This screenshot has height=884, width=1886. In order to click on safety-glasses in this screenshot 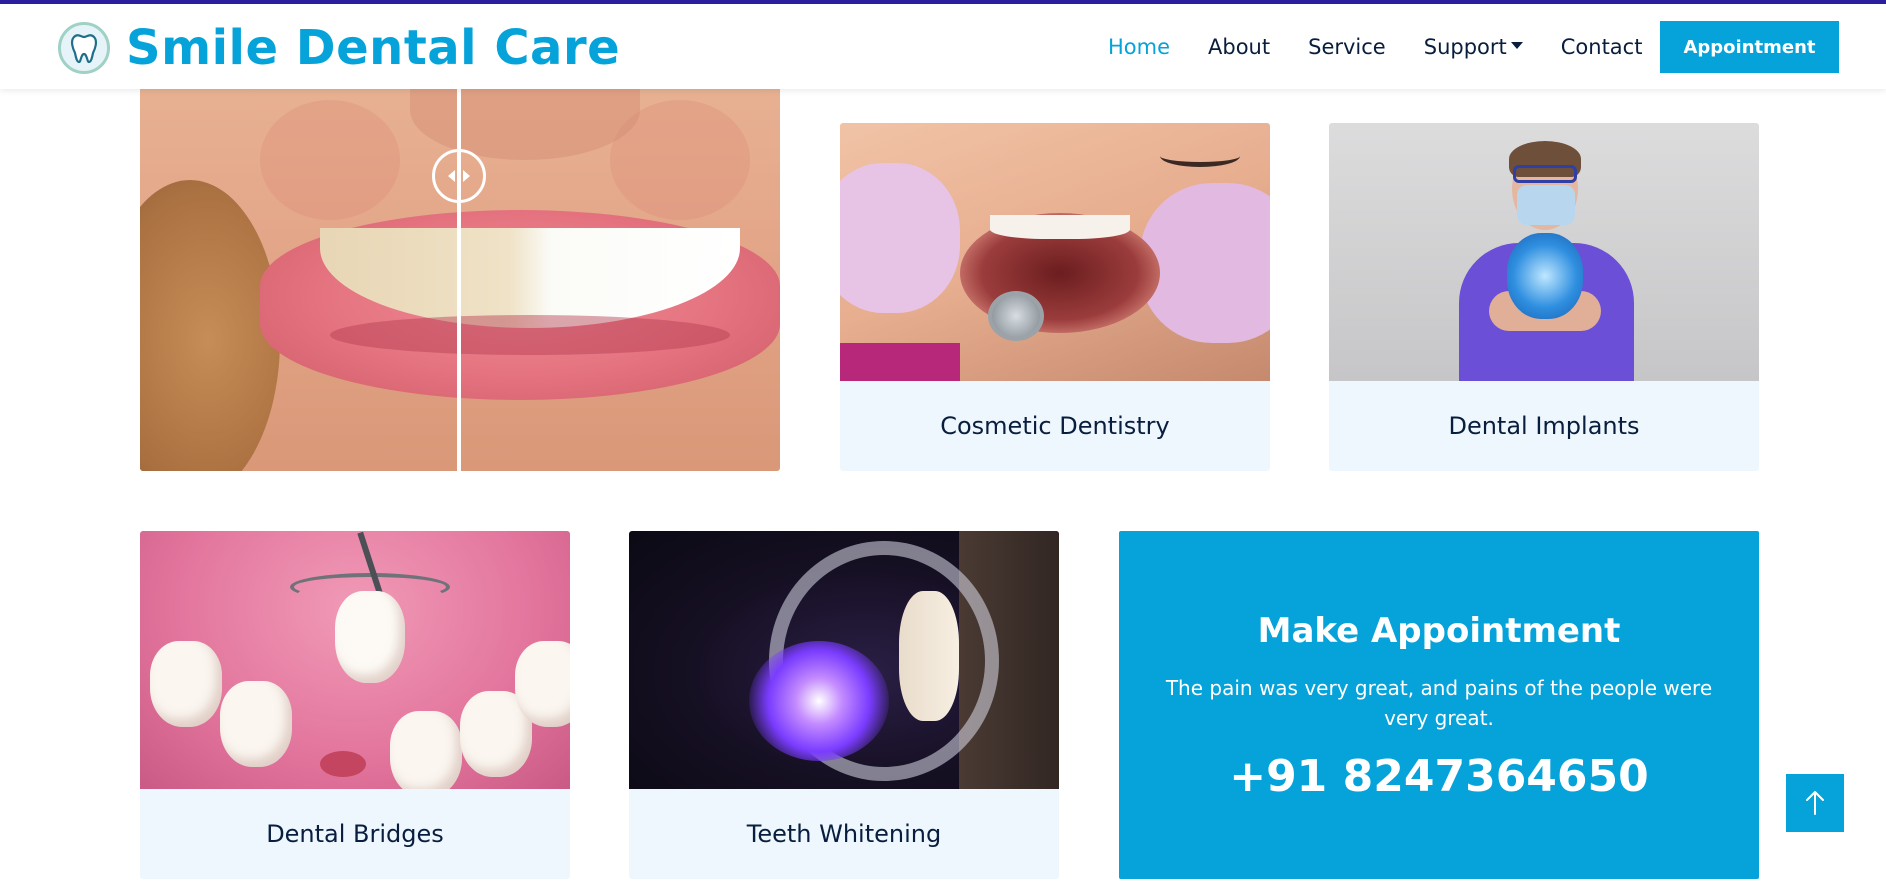, I will do `click(1545, 174)`.